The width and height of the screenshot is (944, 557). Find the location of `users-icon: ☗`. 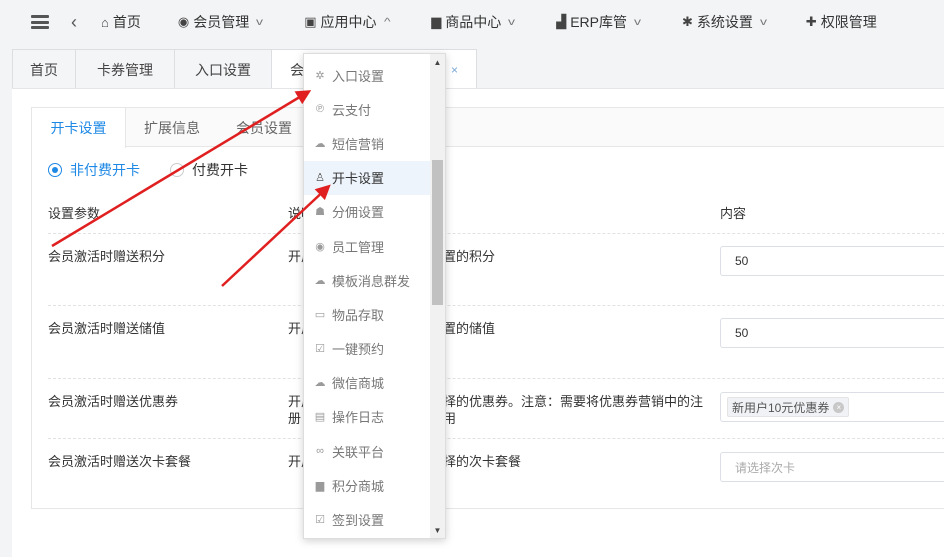

users-icon: ☗ is located at coordinates (320, 212).